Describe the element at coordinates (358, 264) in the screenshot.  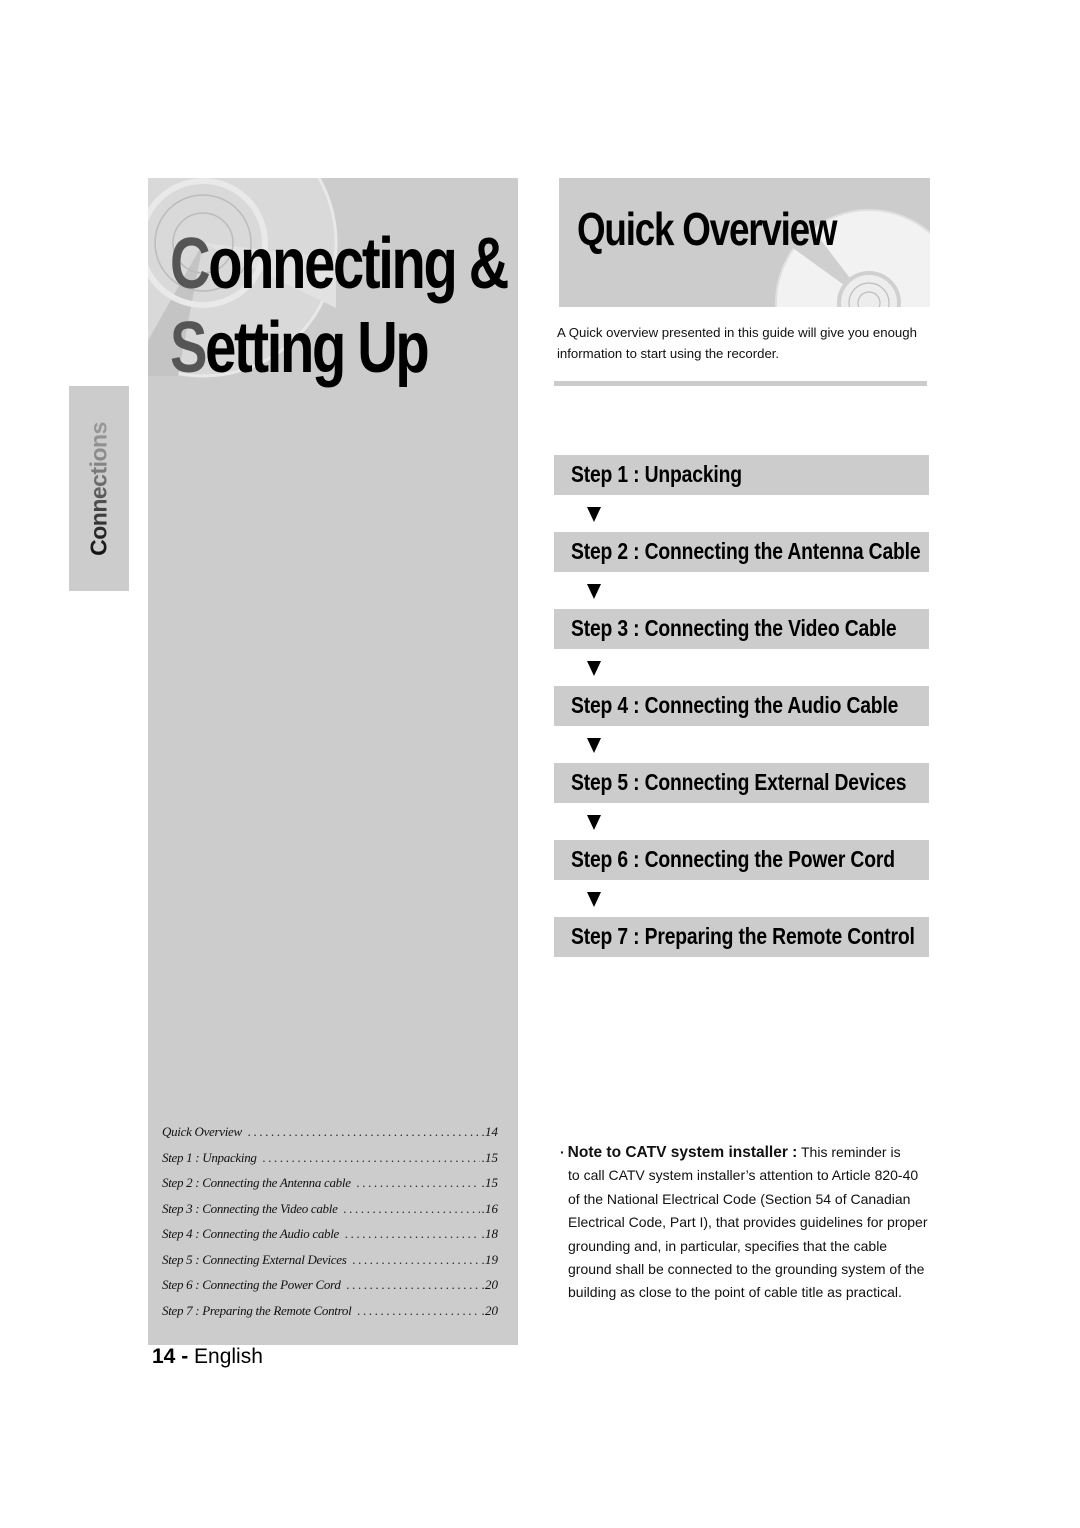
I see `chapter-title-line1: onnecting &` at that location.